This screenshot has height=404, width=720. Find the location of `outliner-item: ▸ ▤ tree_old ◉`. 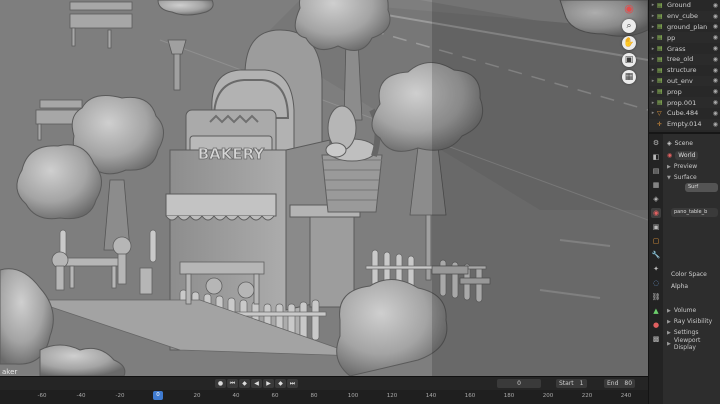

outliner-item: ▸ ▤ tree_old ◉ is located at coordinates (684, 59).